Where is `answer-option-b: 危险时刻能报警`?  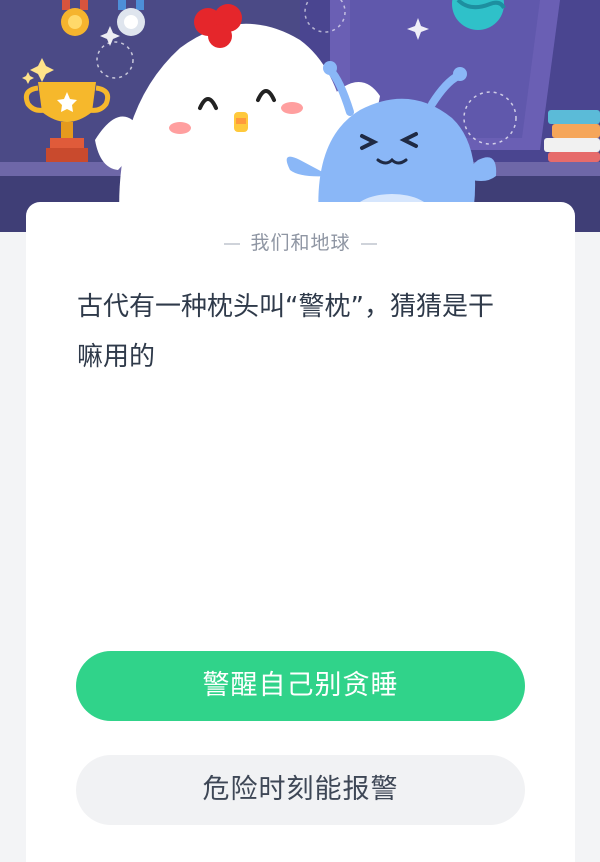
answer-option-b: 危险时刻能报警 is located at coordinates (300, 790).